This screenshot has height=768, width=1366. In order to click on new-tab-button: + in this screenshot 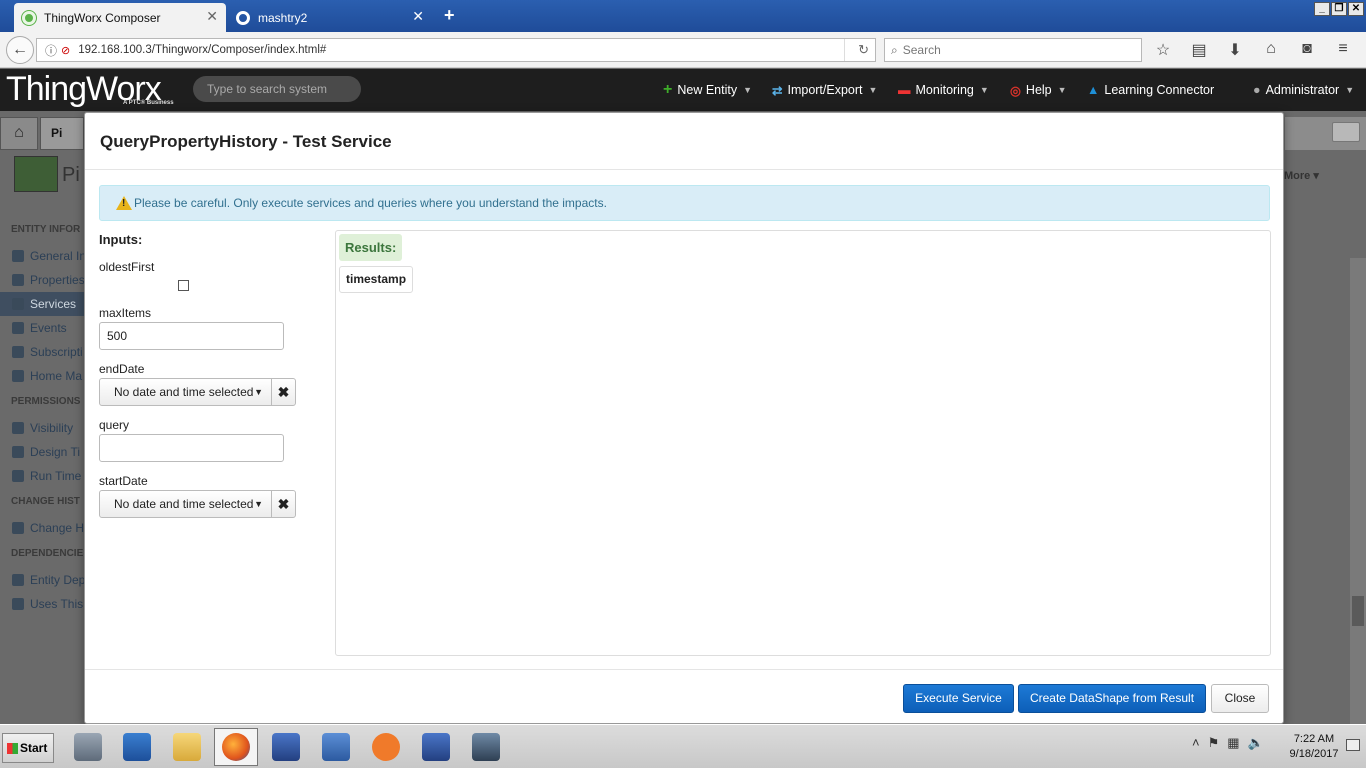, I will do `click(449, 15)`.